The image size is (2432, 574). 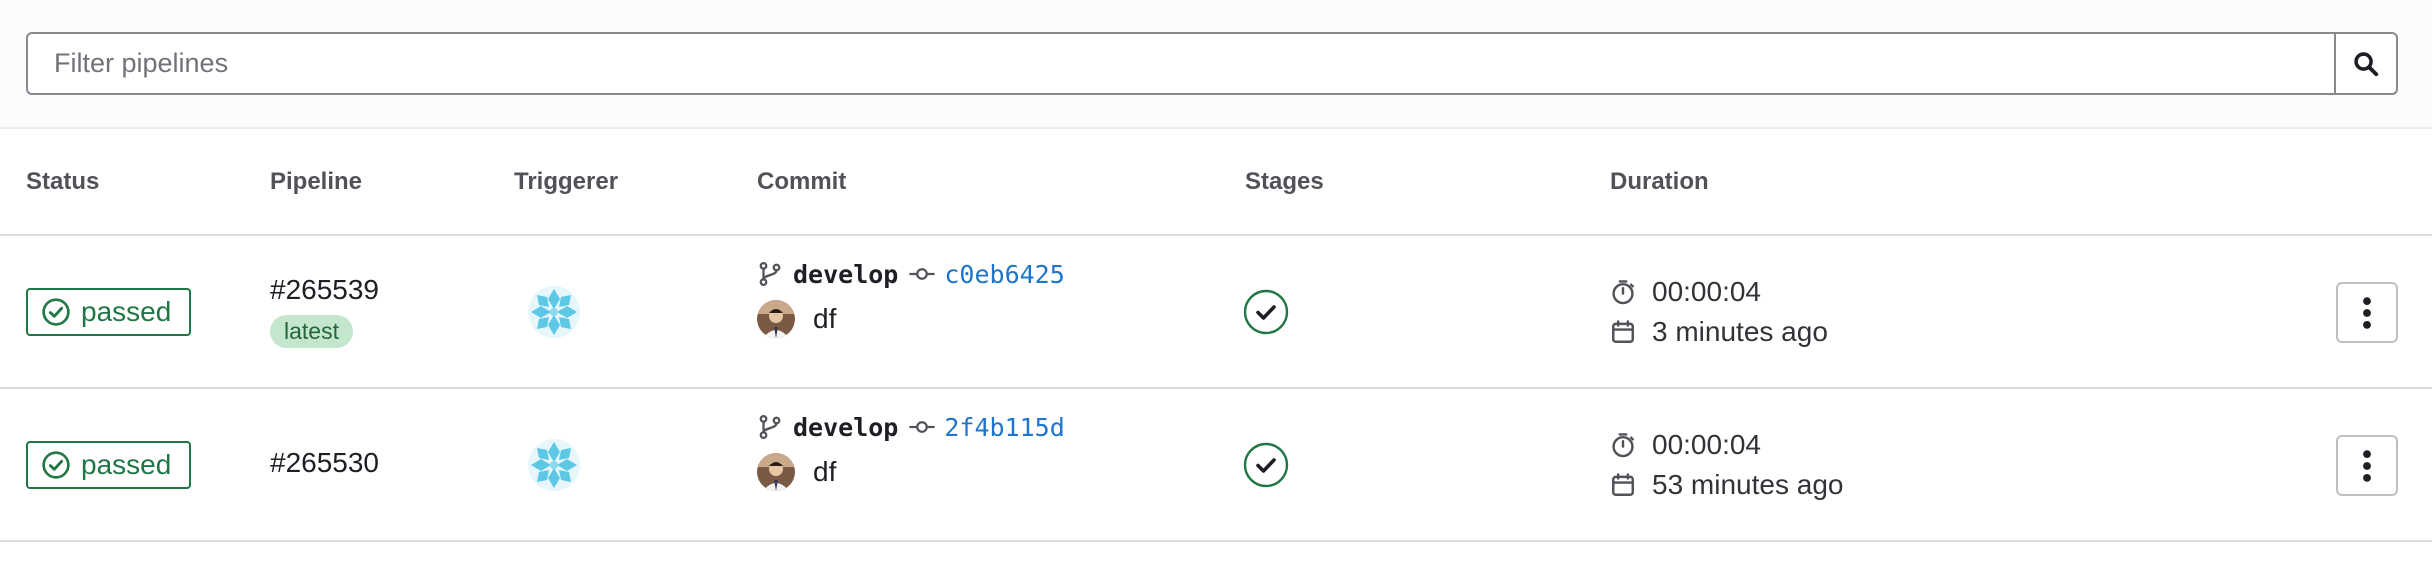 I want to click on filter-pipelines-input, so click(x=1181, y=63).